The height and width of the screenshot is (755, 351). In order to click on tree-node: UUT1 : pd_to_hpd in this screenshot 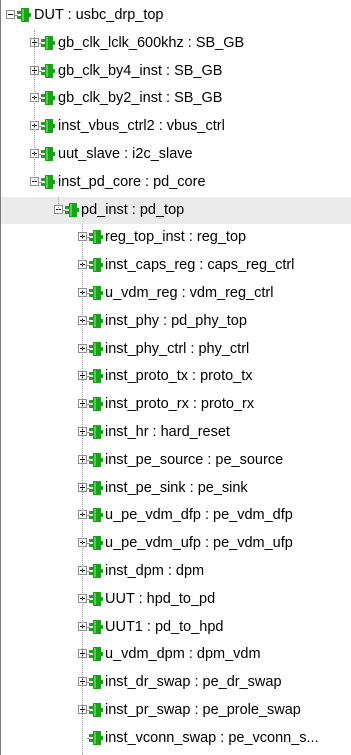, I will do `click(176, 627)`.